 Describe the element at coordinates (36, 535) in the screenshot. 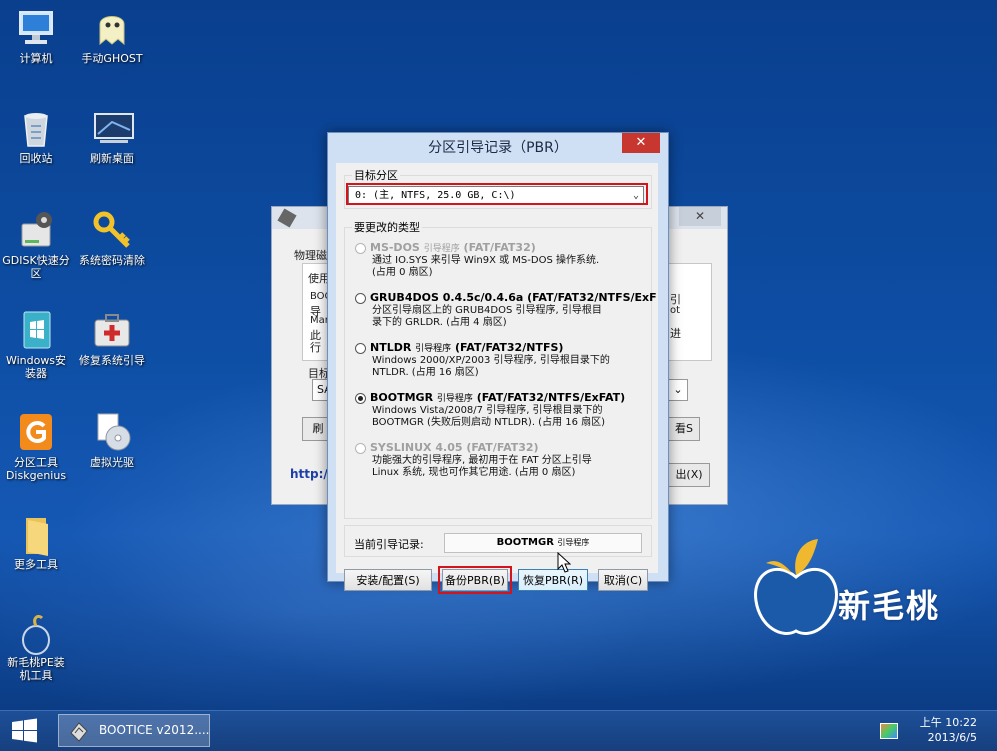

I see `folder-icon` at that location.